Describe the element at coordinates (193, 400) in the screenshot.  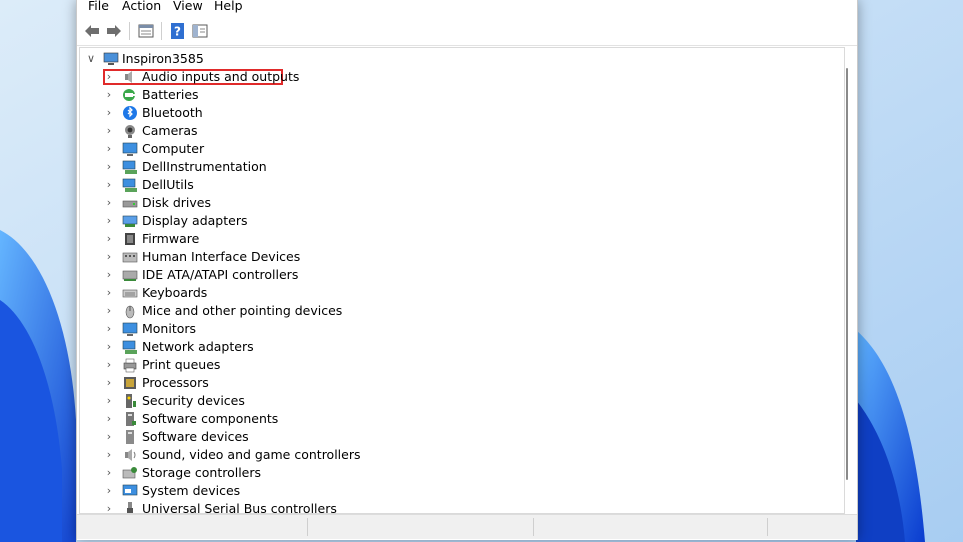
I see `tree-category-label: Security devices` at that location.